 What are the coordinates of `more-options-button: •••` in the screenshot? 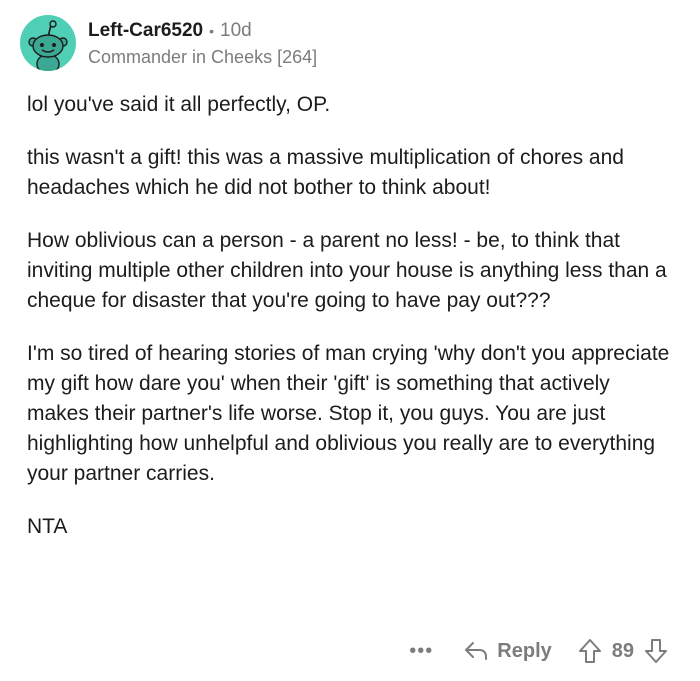 It's located at (421, 651).